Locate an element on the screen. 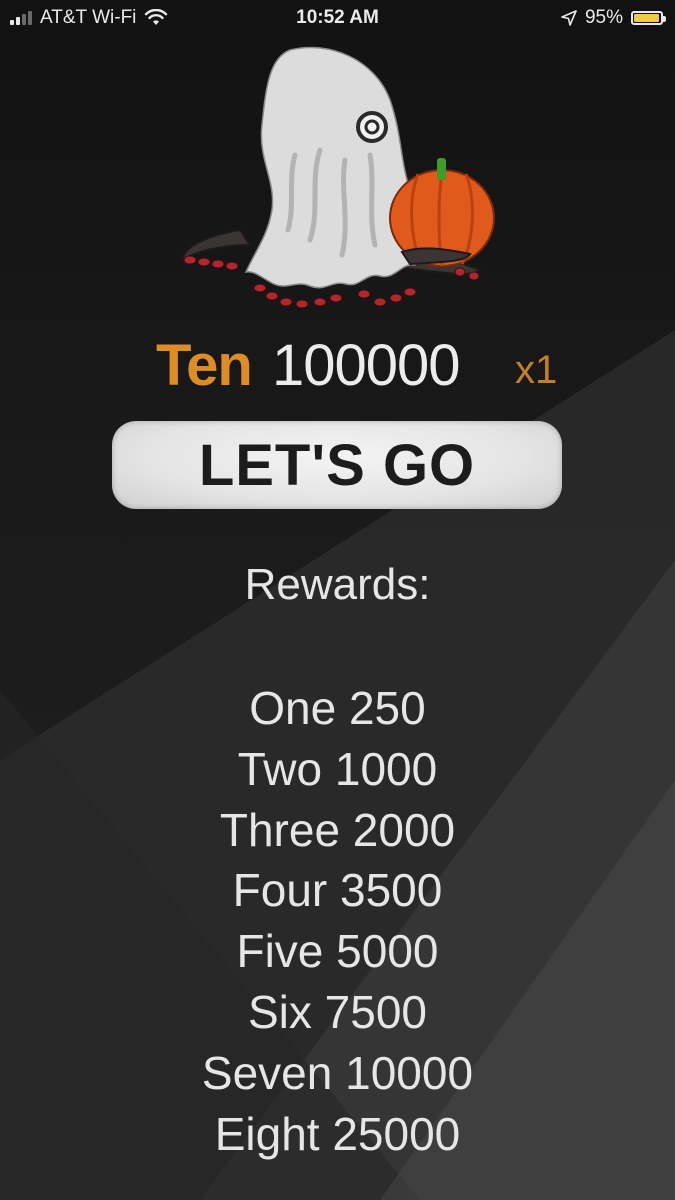 The image size is (675, 1200). score-multiplier: x1 is located at coordinates (536, 370).